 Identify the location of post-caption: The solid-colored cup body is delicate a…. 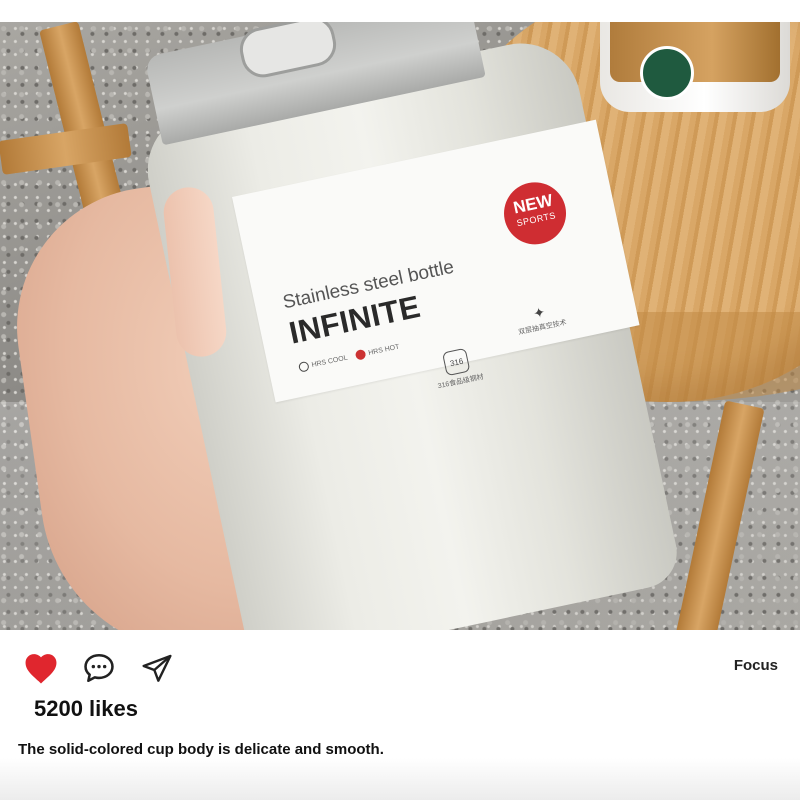
(201, 749).